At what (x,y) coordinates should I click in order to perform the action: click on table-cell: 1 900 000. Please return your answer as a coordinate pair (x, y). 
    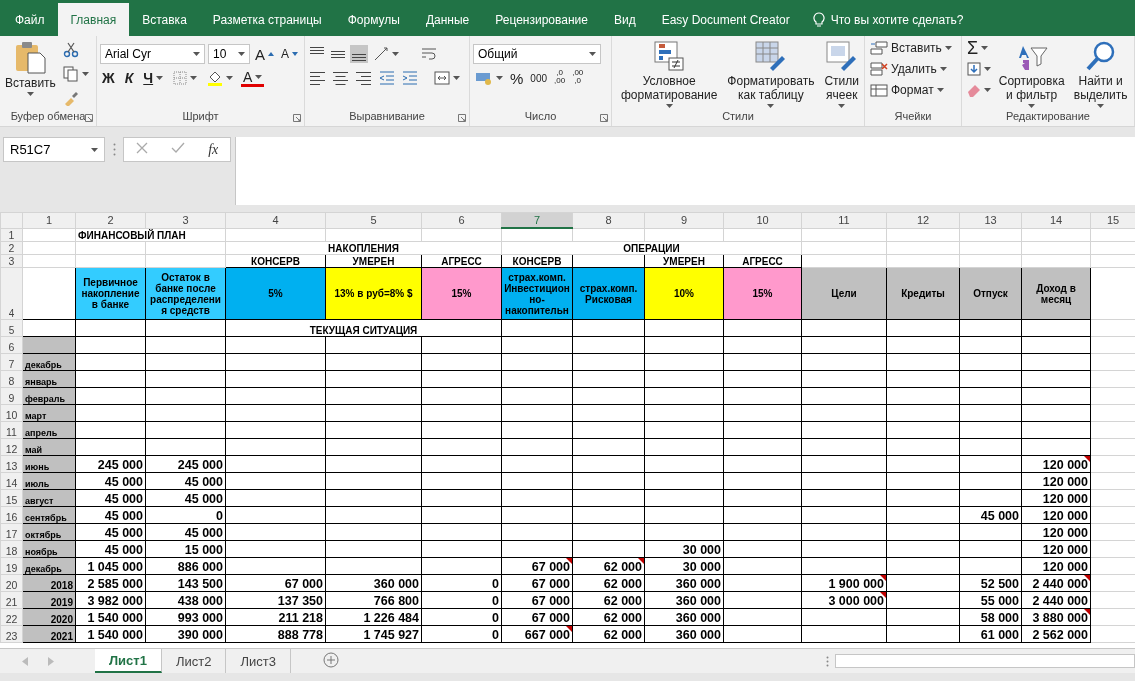
    Looking at the image, I should click on (844, 583).